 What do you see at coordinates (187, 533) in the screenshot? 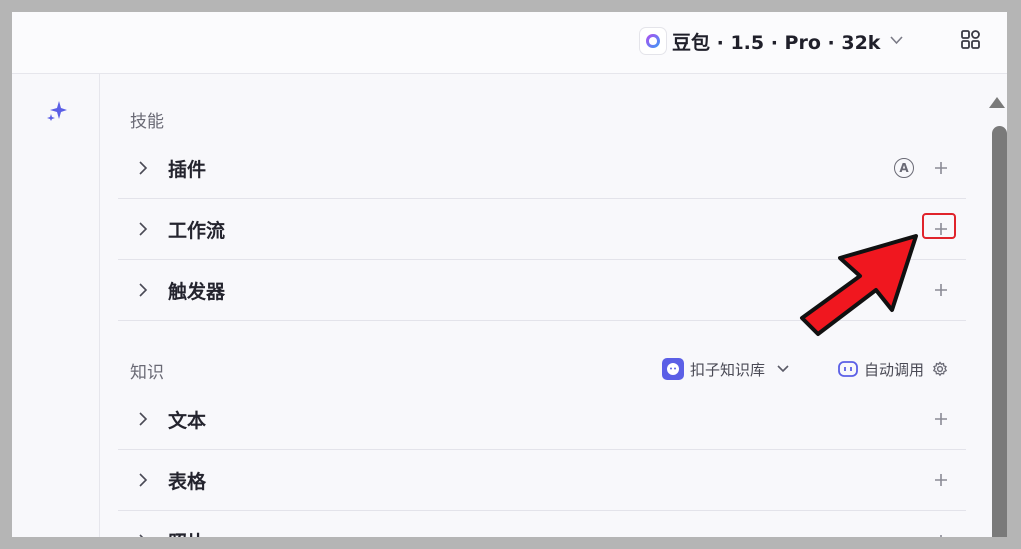
I see `knowledge-label: 照片` at bounding box center [187, 533].